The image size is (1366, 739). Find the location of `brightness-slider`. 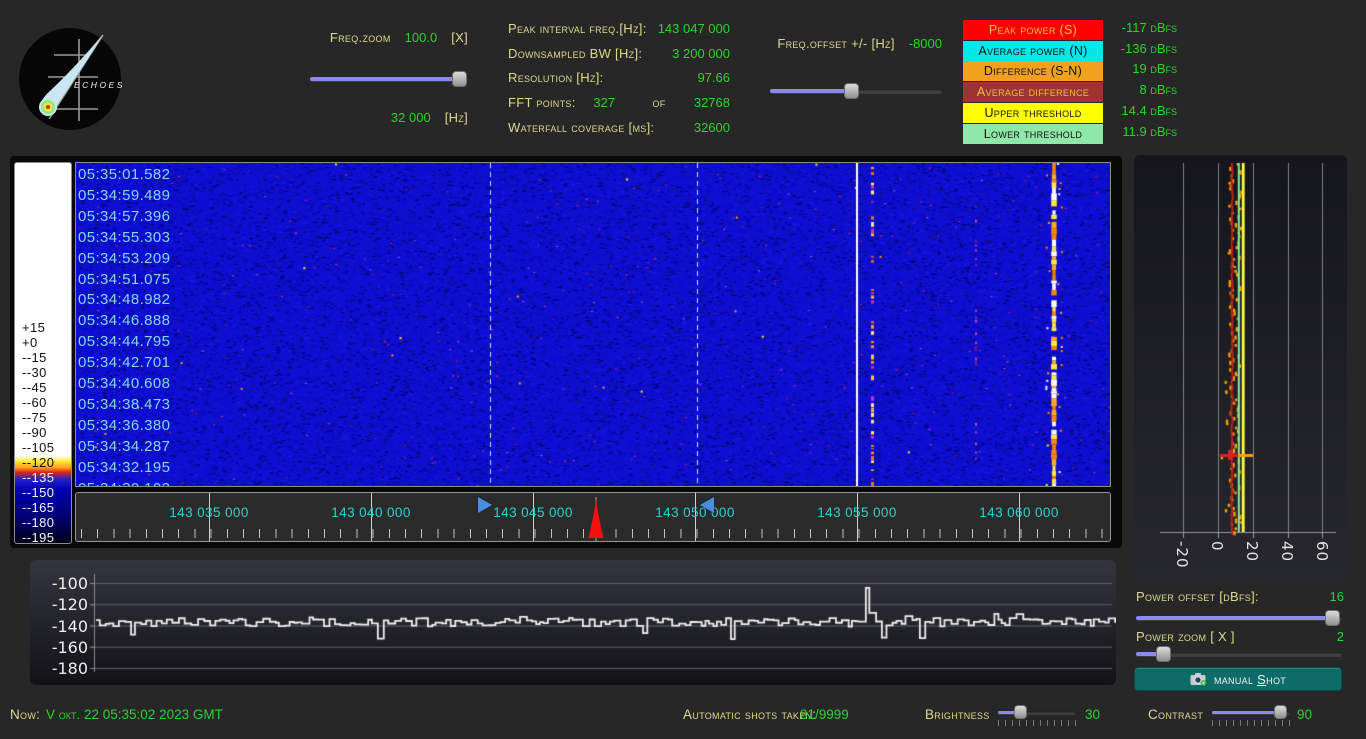

brightness-slider is located at coordinates (1037, 712).